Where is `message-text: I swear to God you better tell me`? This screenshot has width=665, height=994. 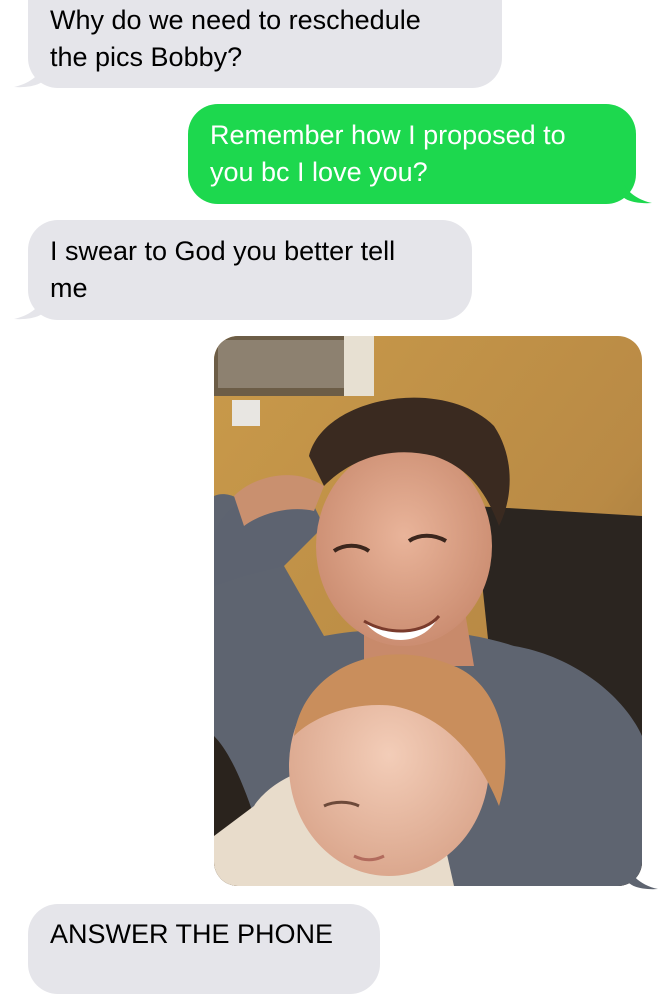 message-text: I swear to God you better tell me is located at coordinates (223, 269).